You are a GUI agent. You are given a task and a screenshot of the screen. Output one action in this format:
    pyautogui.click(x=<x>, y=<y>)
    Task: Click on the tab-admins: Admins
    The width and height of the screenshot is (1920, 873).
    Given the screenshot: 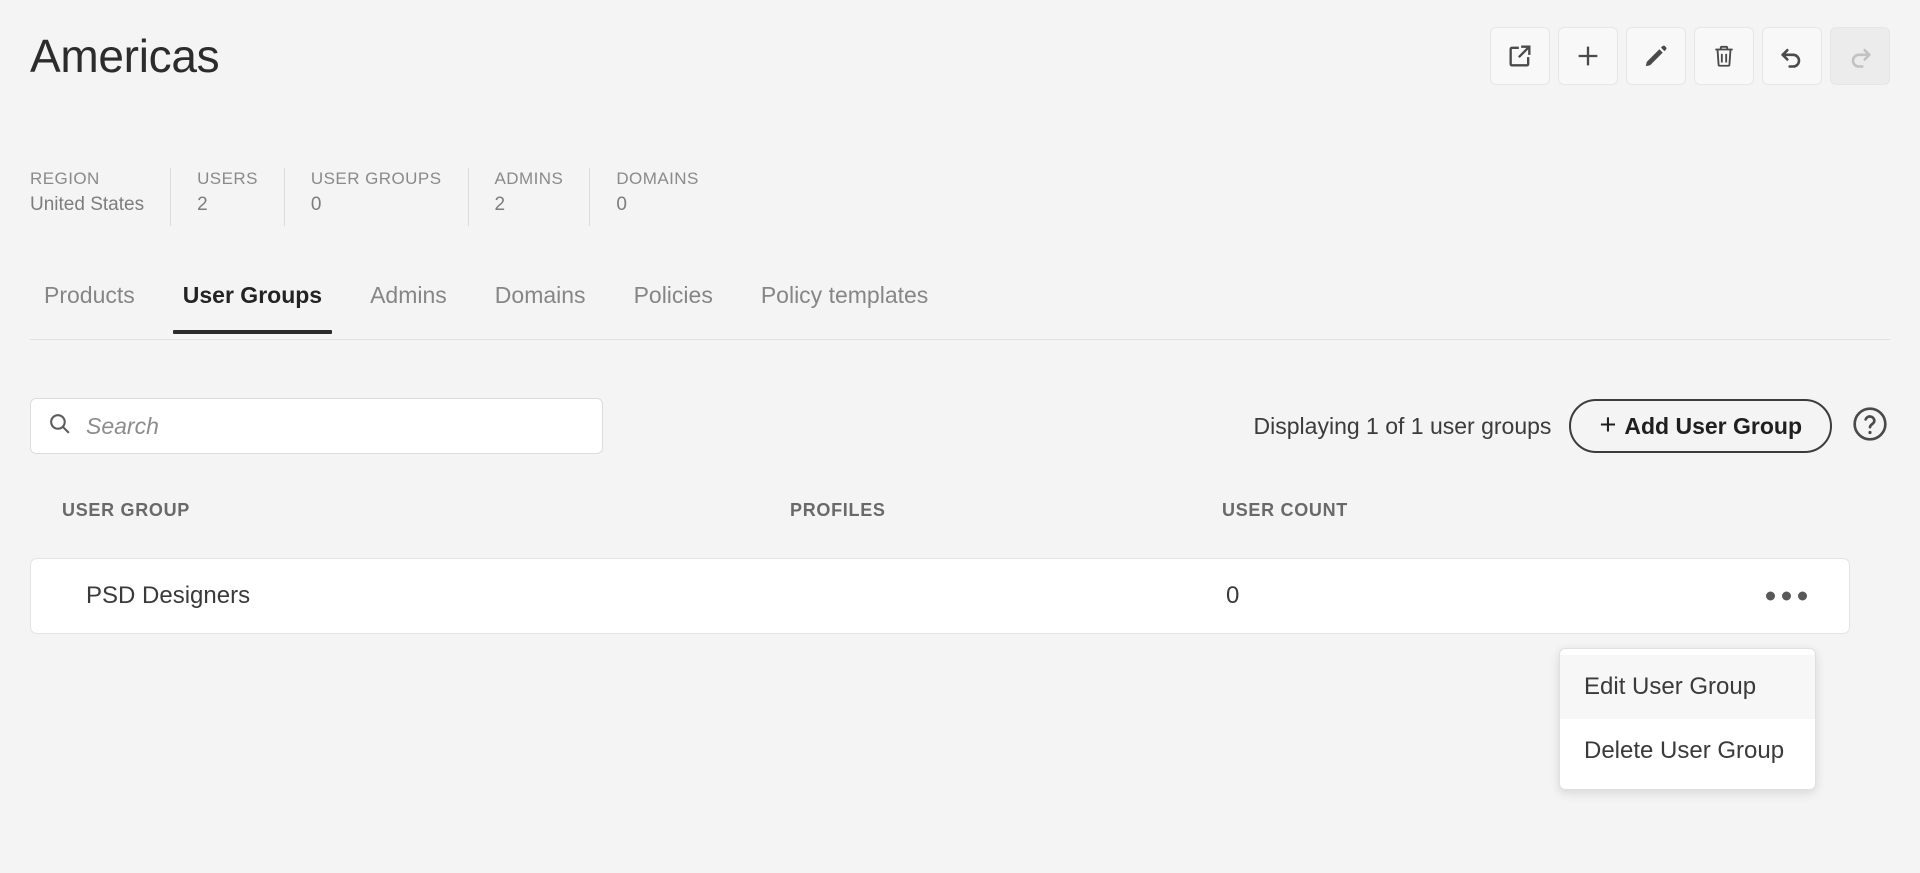 What is the action you would take?
    pyautogui.click(x=408, y=306)
    